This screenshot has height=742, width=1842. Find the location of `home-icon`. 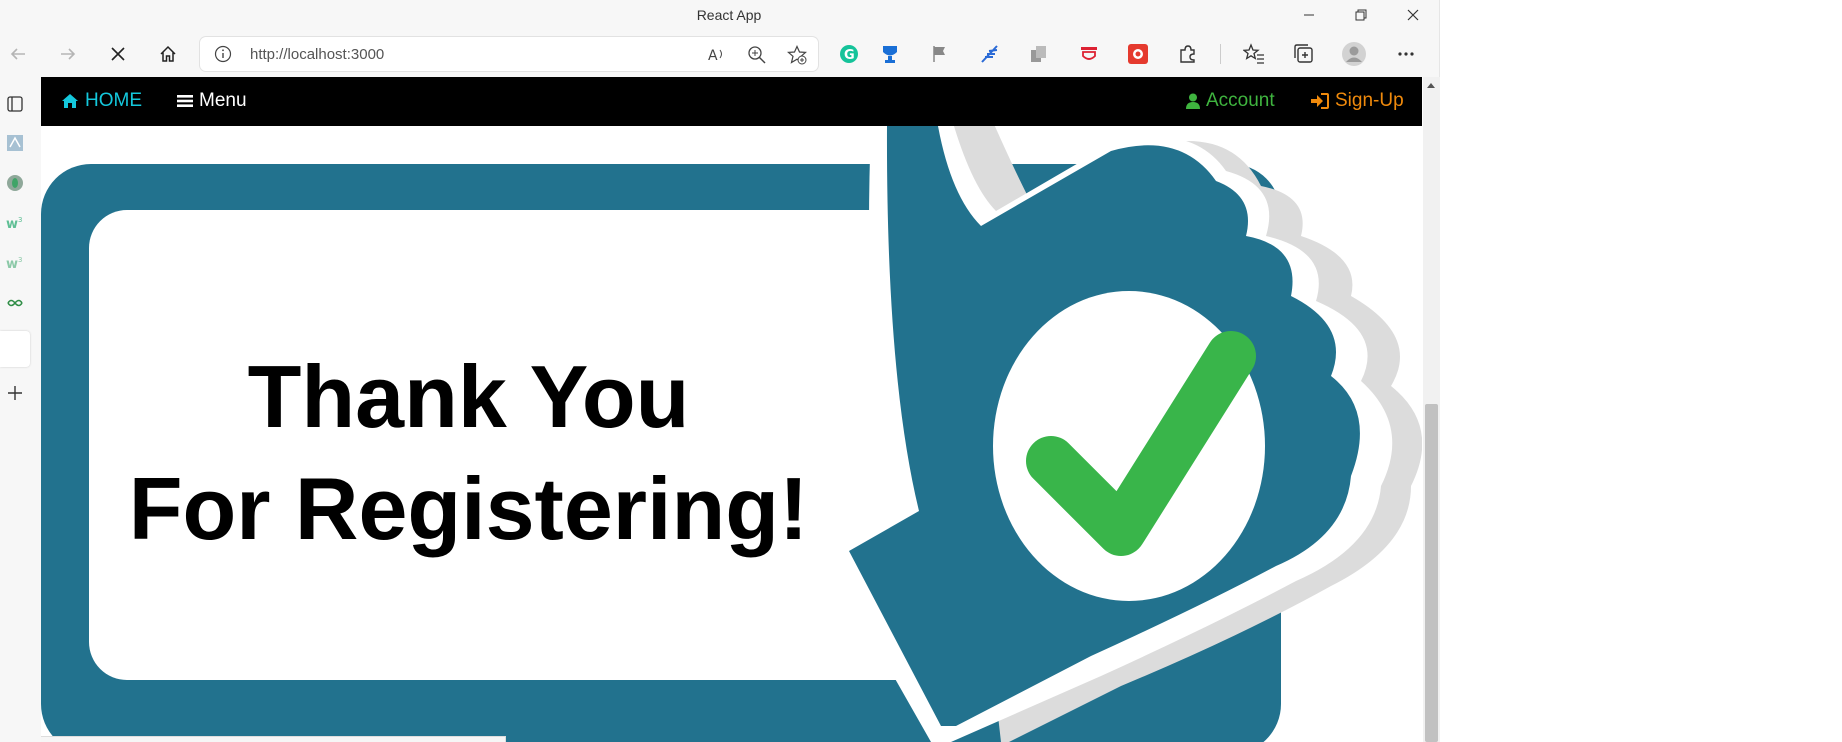

home-icon is located at coordinates (168, 53).